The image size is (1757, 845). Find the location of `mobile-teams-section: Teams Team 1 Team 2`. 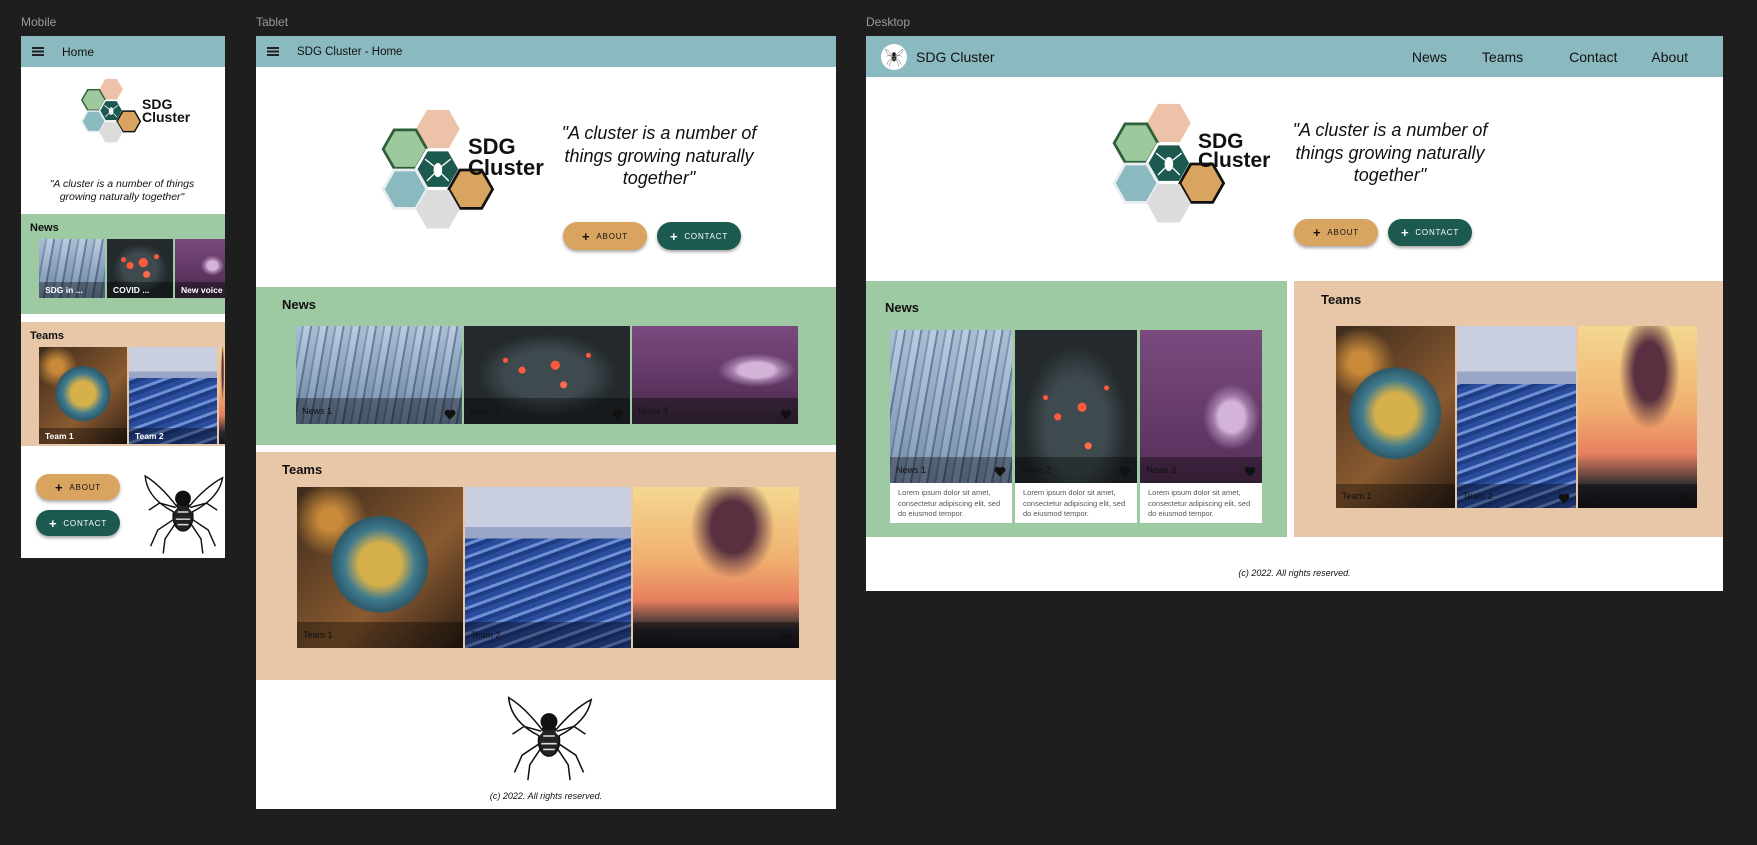

mobile-teams-section: Teams Team 1 Team 2 is located at coordinates (123, 384).